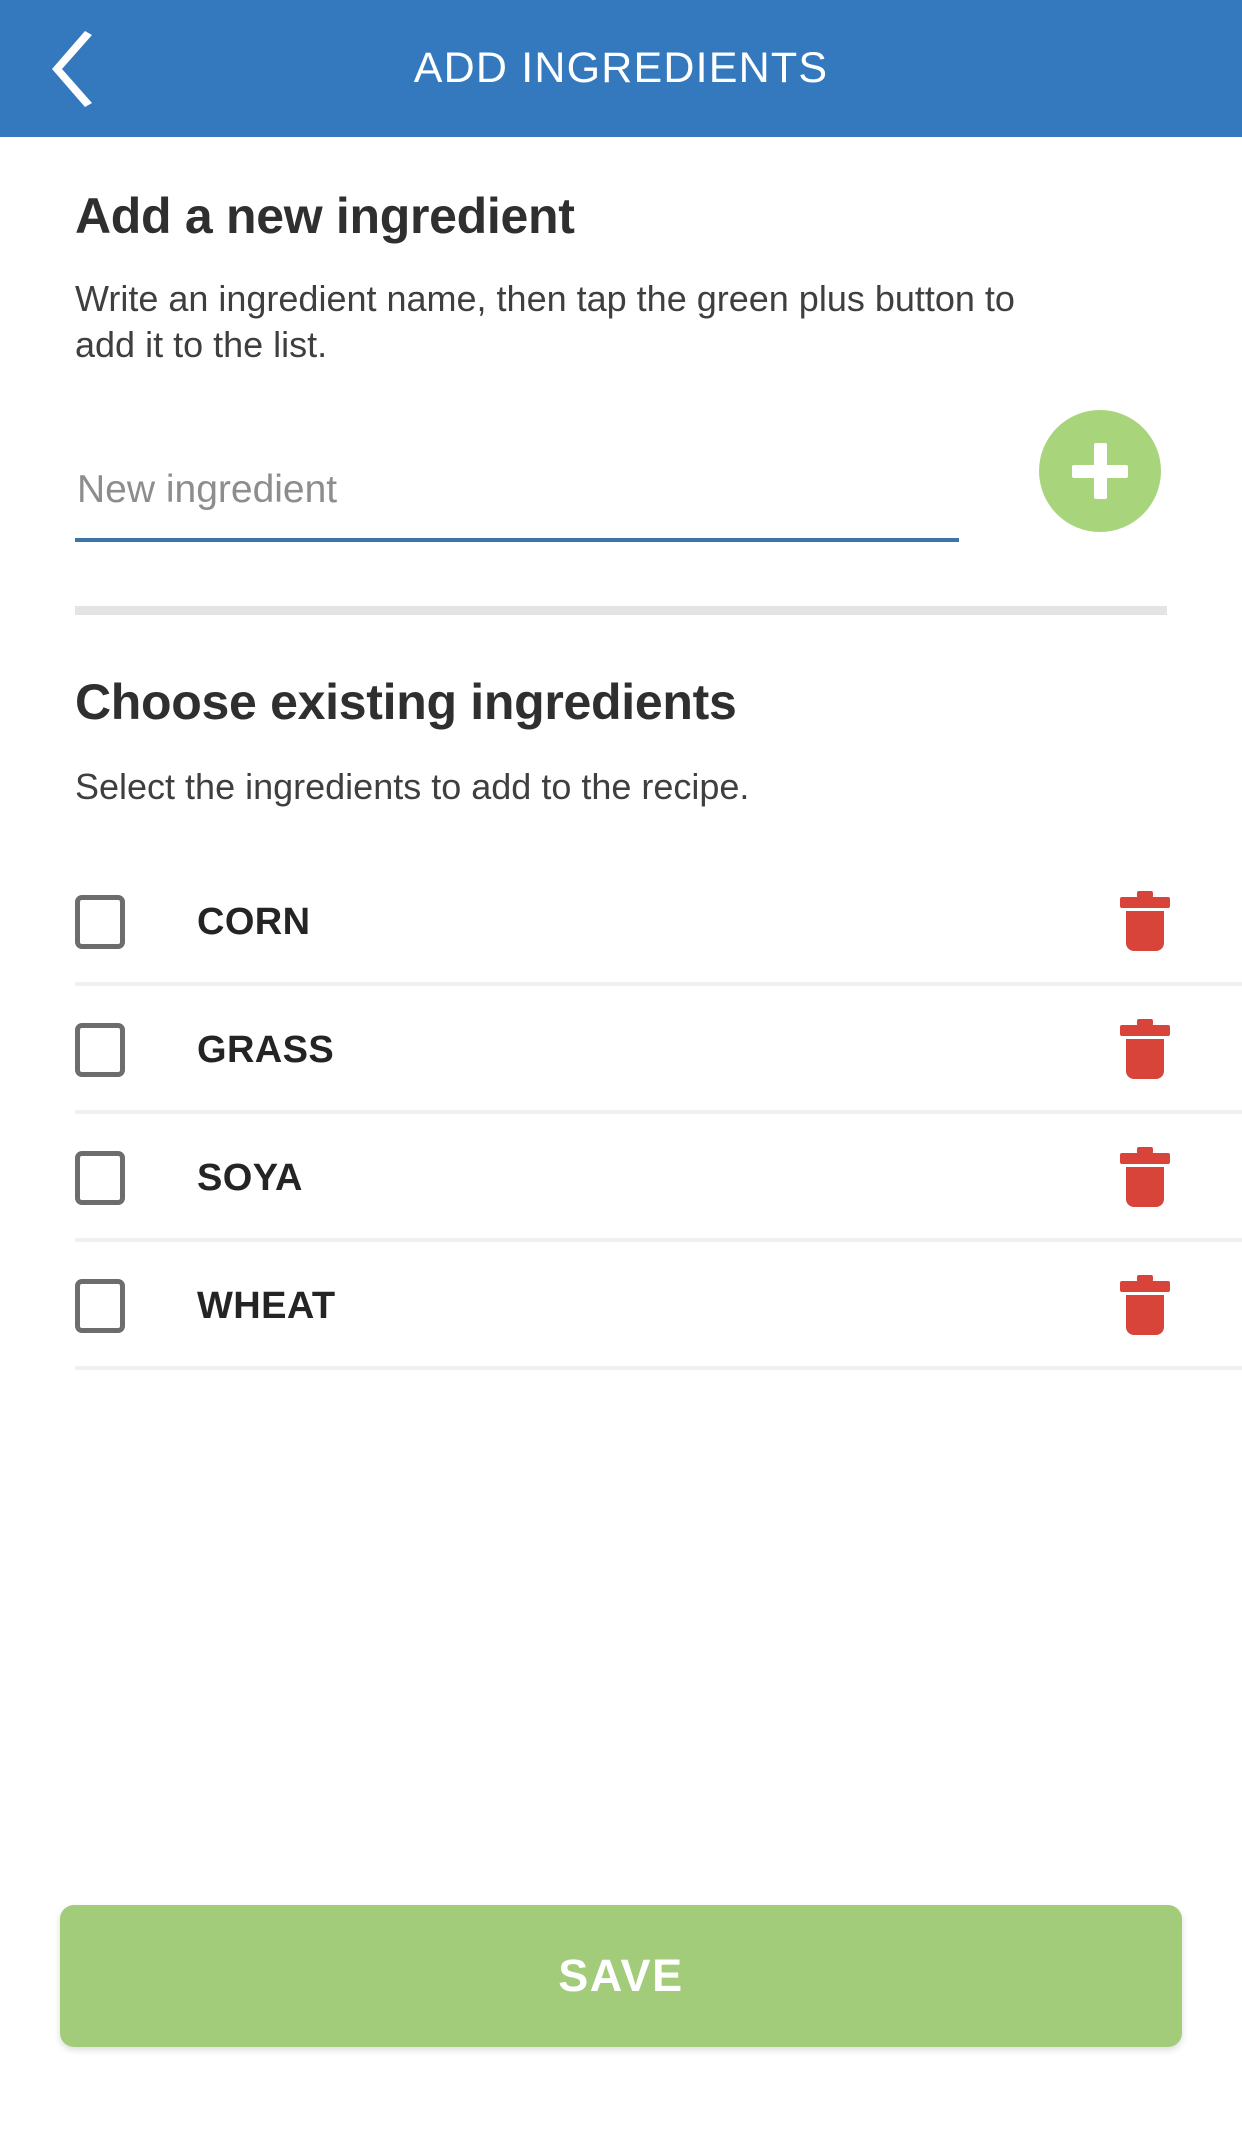  Describe the element at coordinates (517, 496) in the screenshot. I see `new-ingredient-input` at that location.